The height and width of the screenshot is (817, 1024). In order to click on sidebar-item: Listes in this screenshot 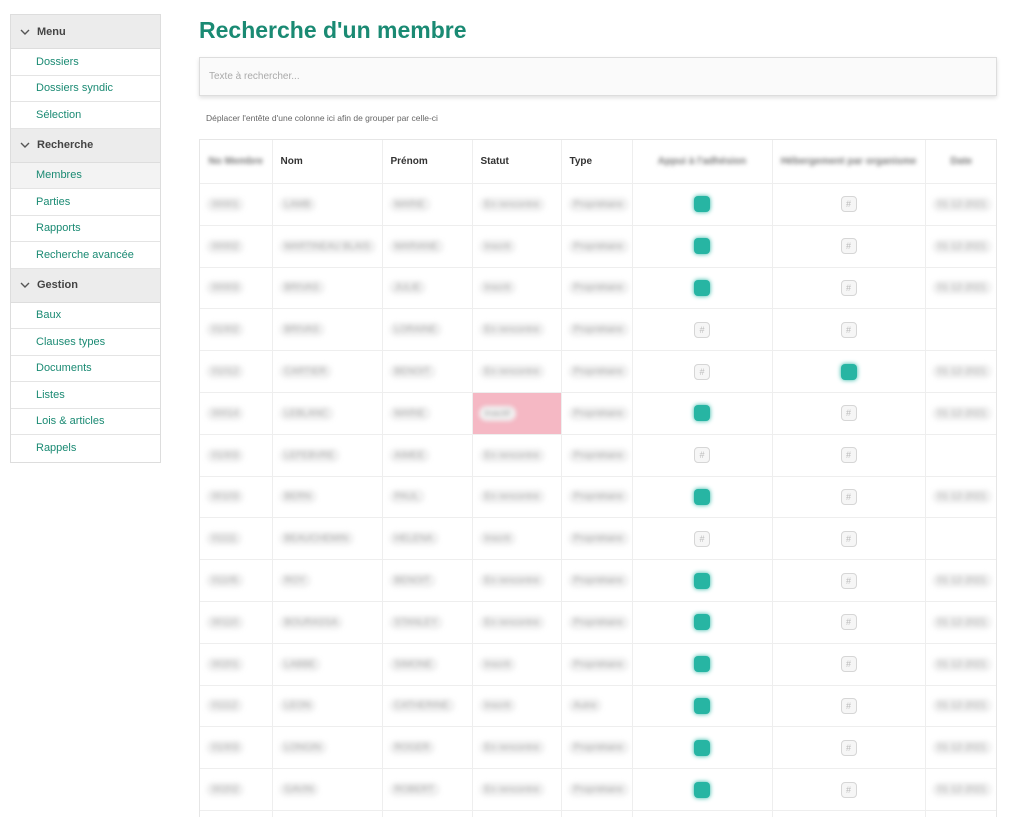, I will do `click(85, 395)`.